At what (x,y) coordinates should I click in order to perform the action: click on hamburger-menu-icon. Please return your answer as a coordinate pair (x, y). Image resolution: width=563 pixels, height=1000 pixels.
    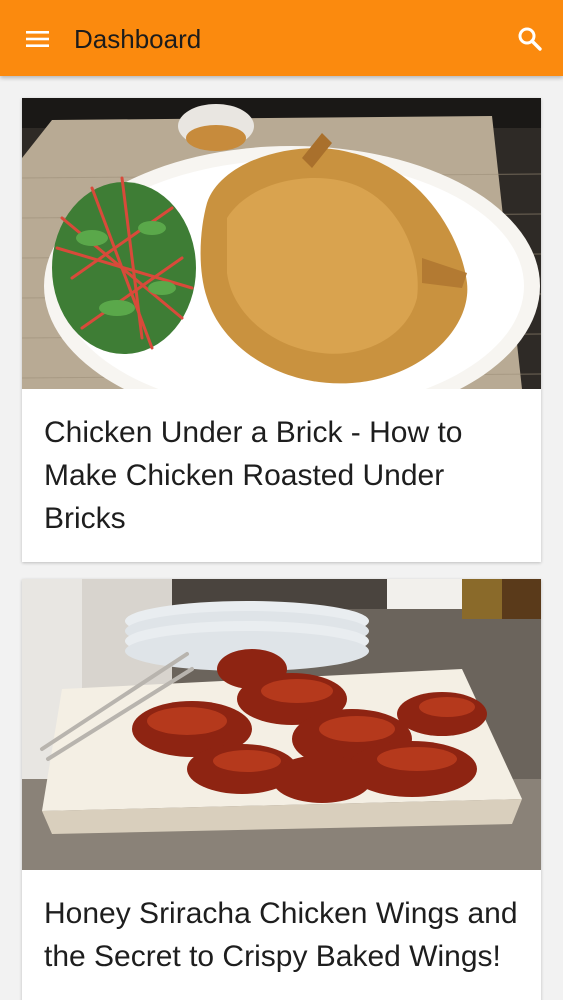
    Looking at the image, I should click on (37, 39).